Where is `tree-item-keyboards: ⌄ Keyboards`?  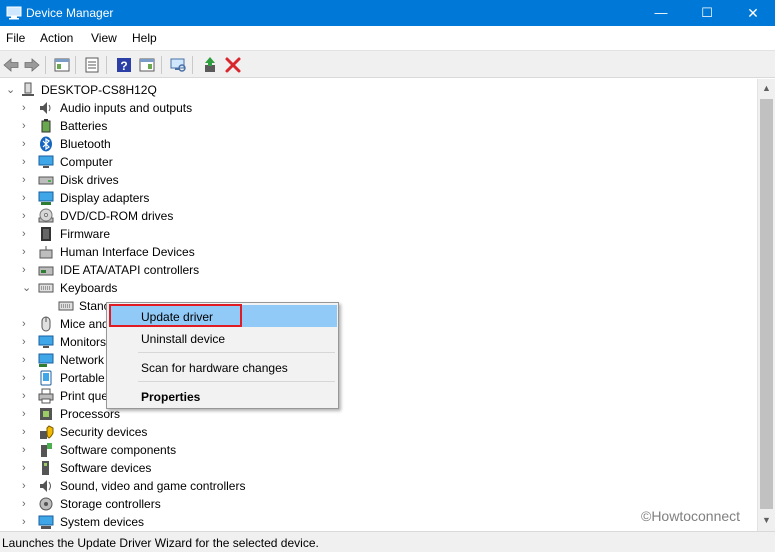 tree-item-keyboards: ⌄ Keyboards is located at coordinates (378, 288).